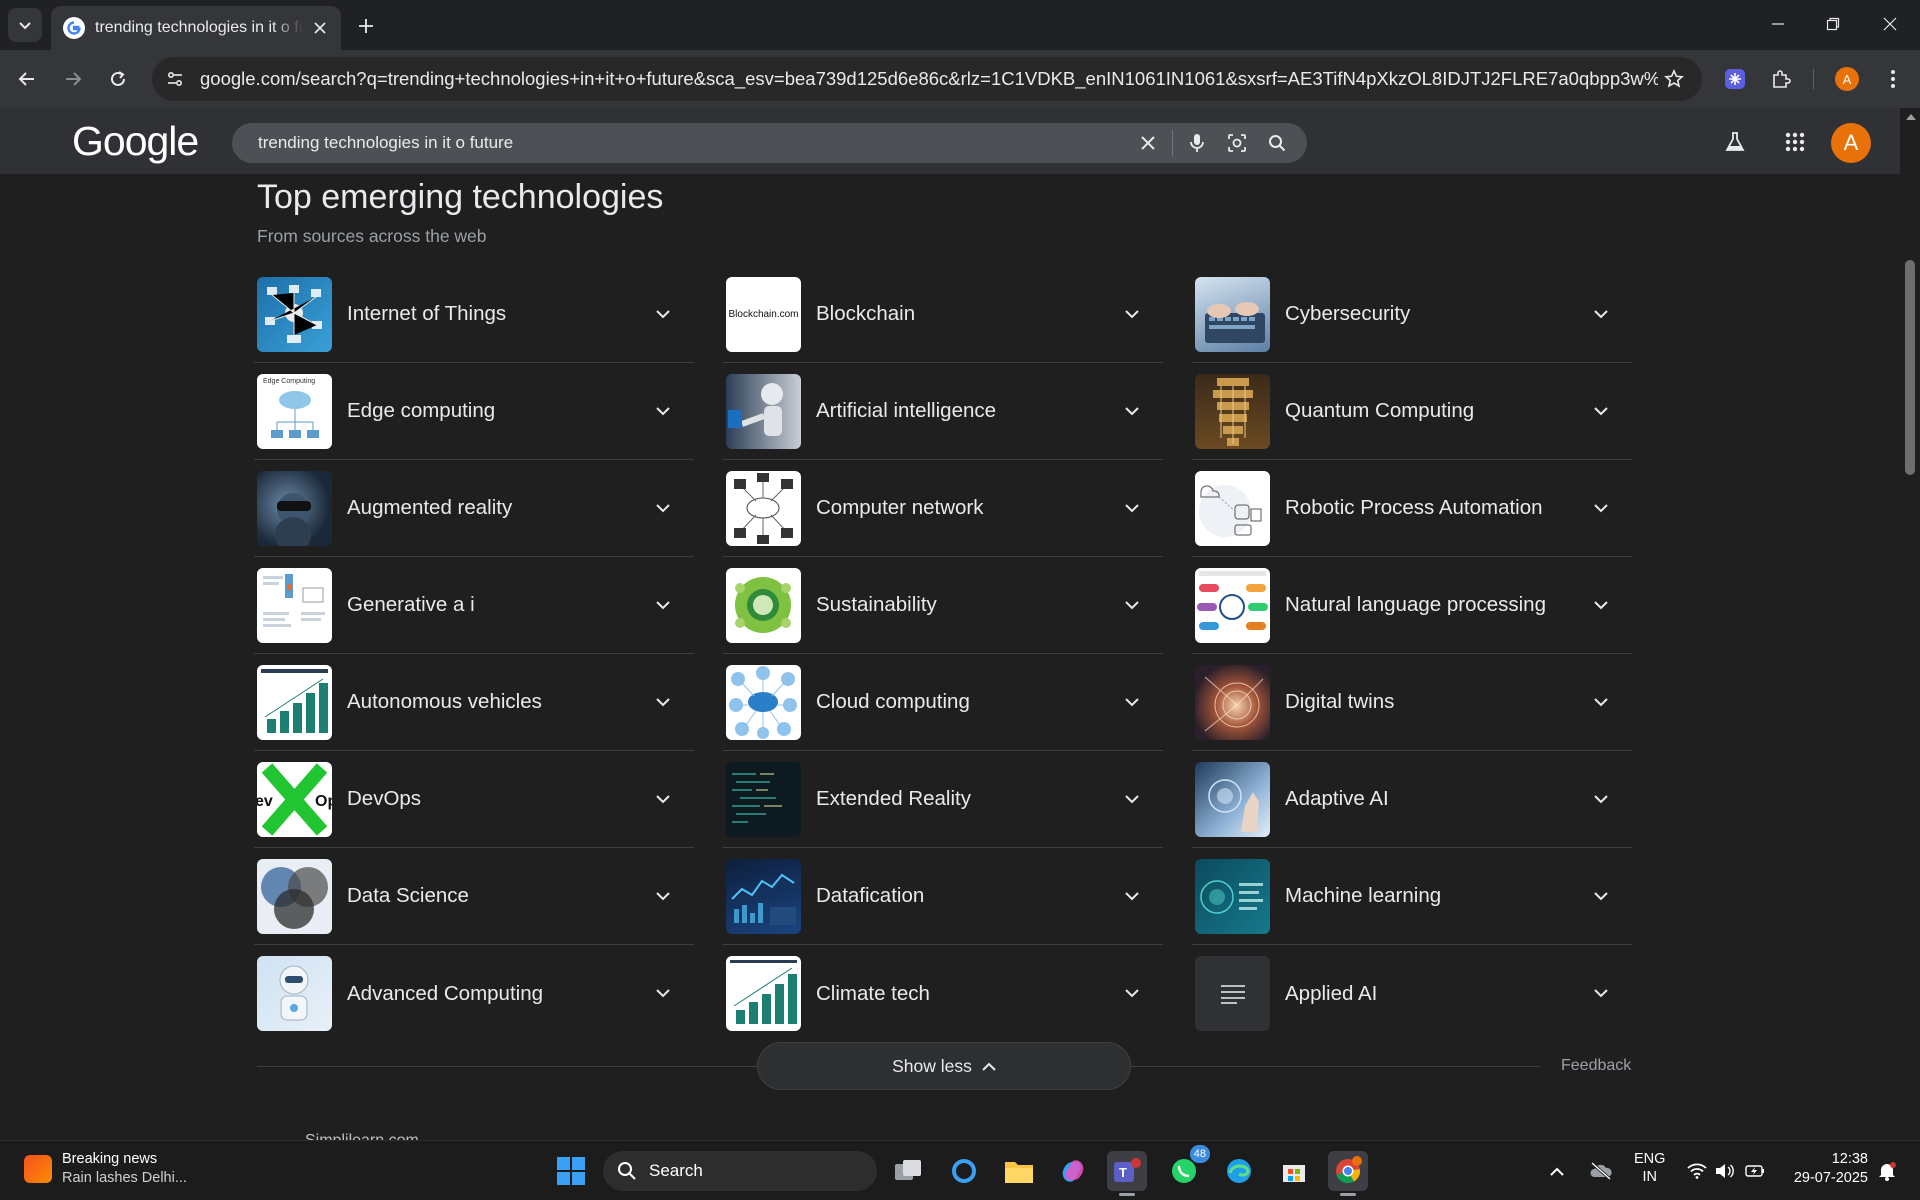 The width and height of the screenshot is (1920, 1200). What do you see at coordinates (1825, 1168) in the screenshot?
I see `taskbar-clock: 12:38 29-07-2025` at bounding box center [1825, 1168].